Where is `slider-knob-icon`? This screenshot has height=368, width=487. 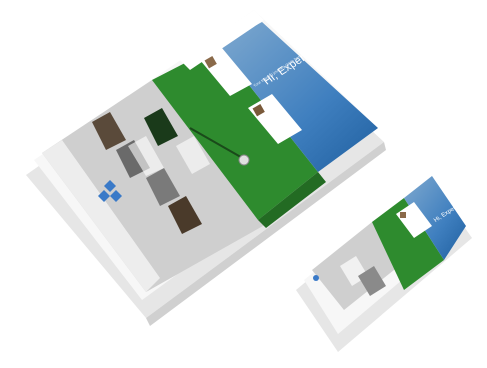 slider-knob-icon is located at coordinates (244, 160).